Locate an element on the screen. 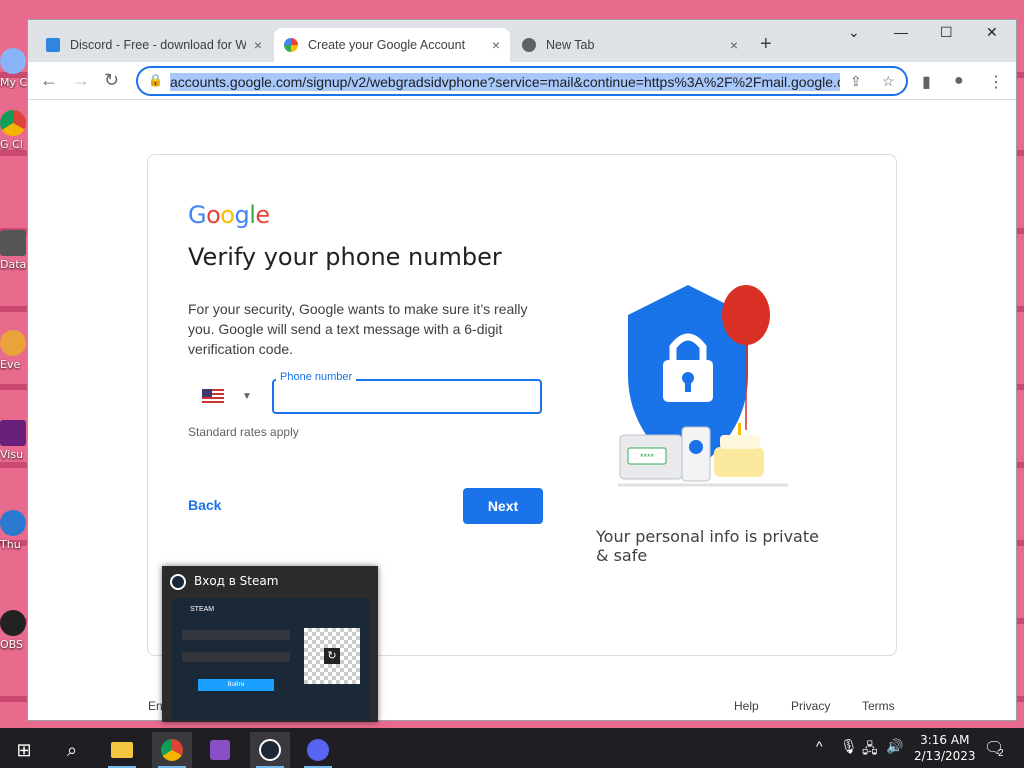 This screenshot has width=1024, height=768. country-selector: ▼ is located at coordinates (230, 396).